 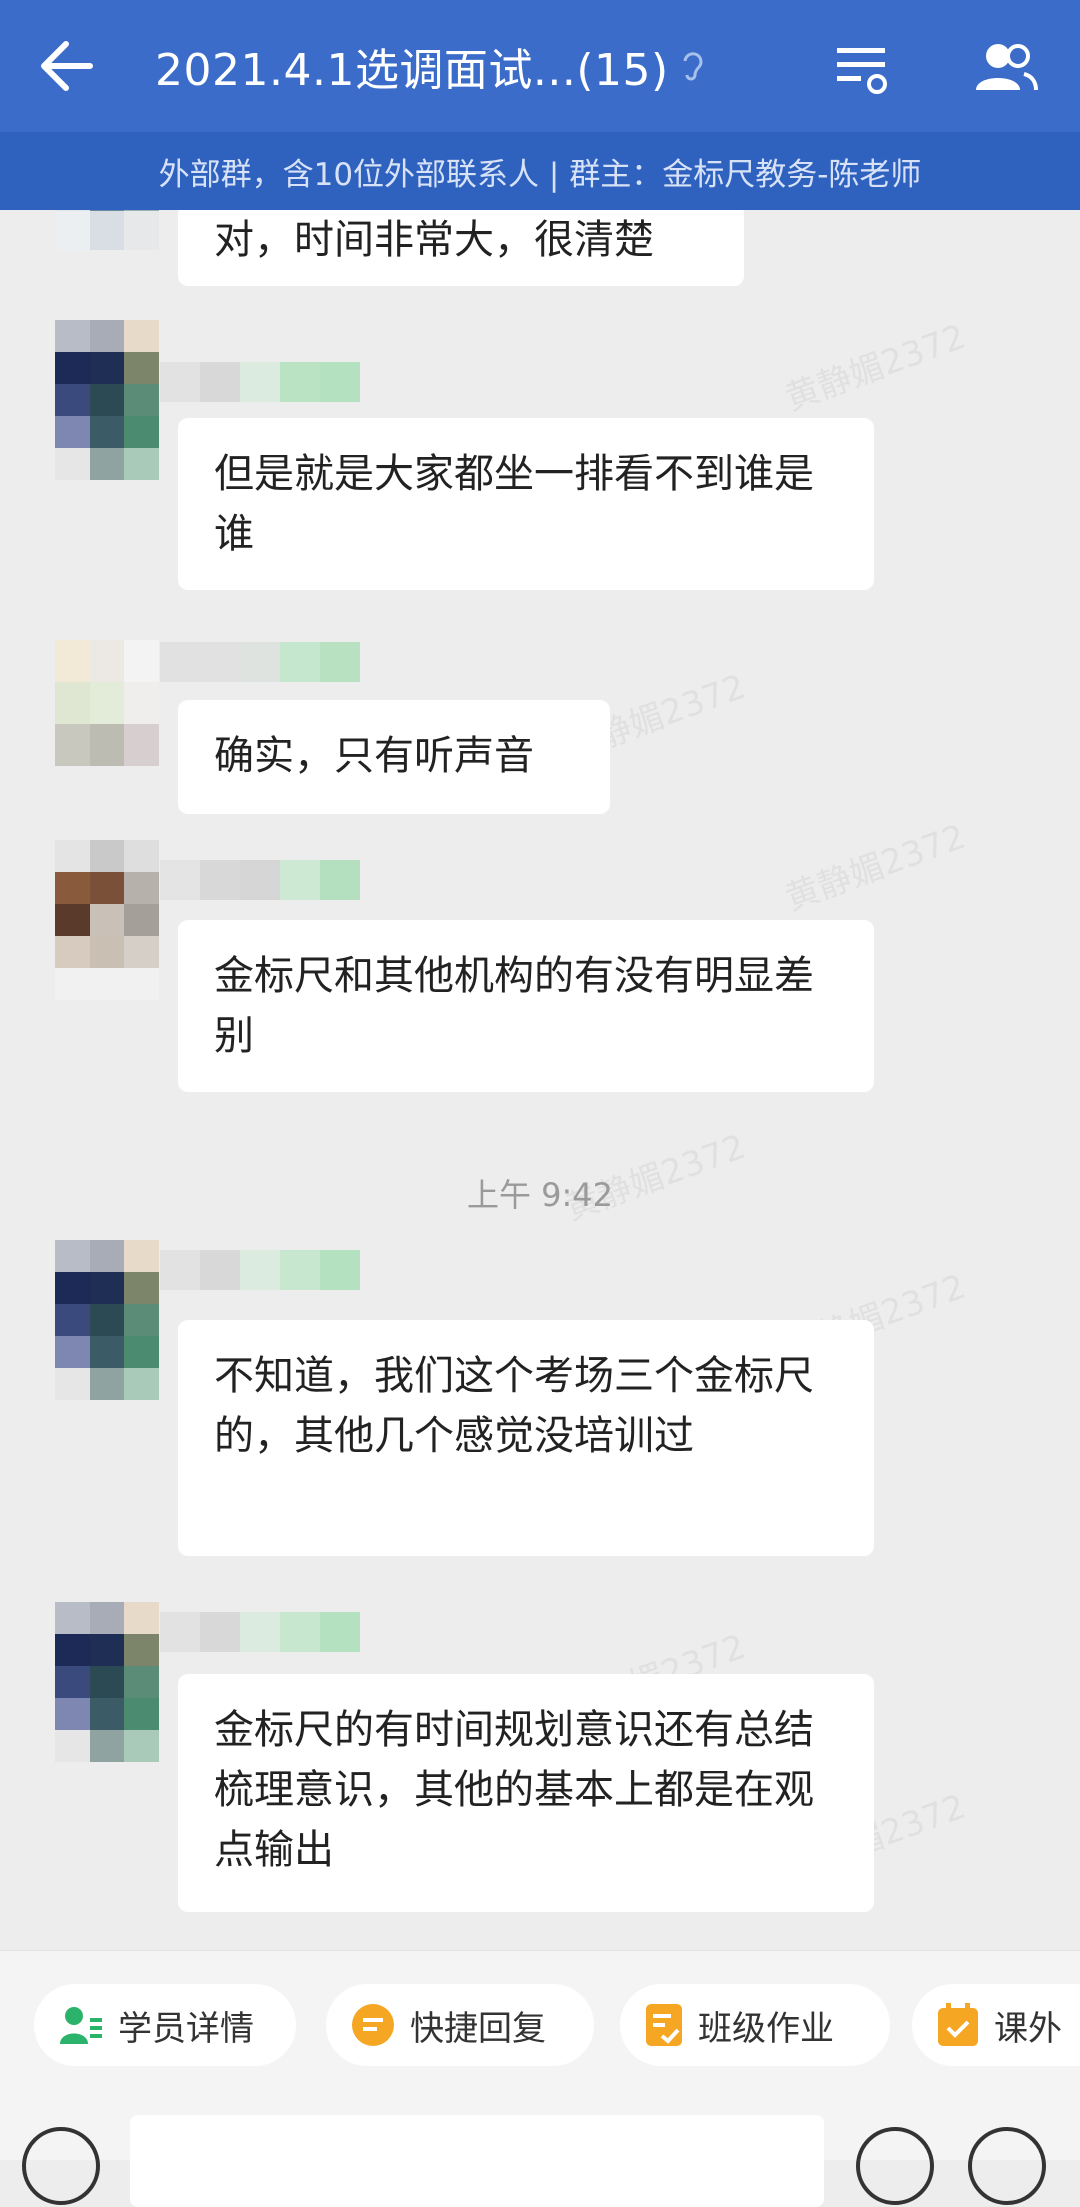 What do you see at coordinates (186, 2028) in the screenshot?
I see `quick-action-label: 学员详情` at bounding box center [186, 2028].